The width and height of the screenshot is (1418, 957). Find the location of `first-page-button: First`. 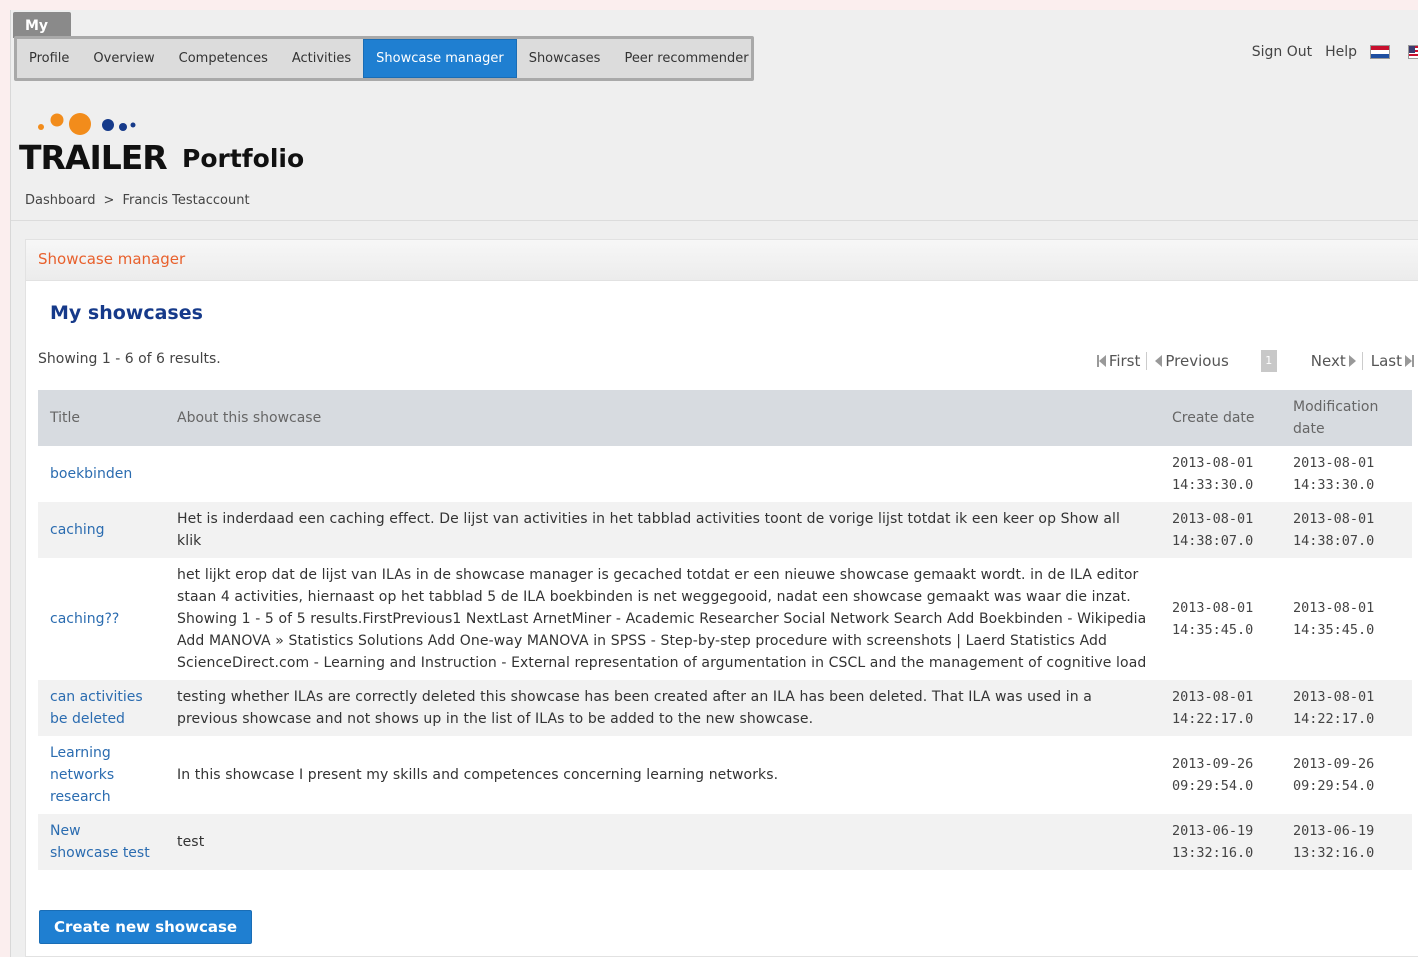

first-page-button: First is located at coordinates (1120, 361).